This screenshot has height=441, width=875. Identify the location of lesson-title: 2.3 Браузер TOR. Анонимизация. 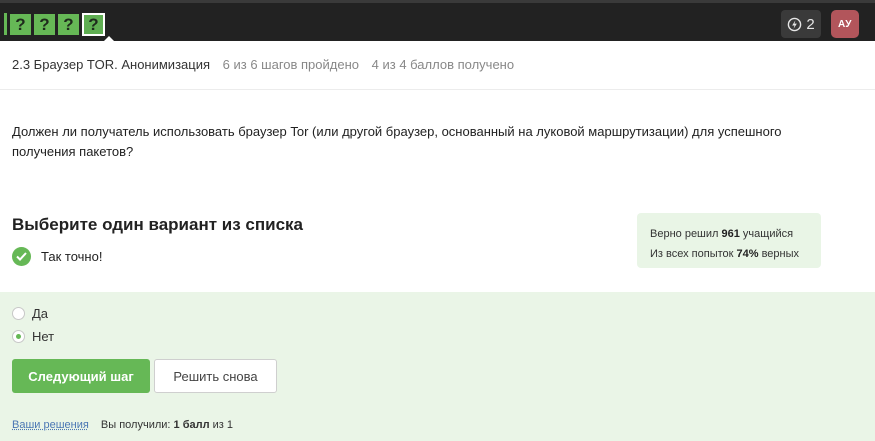
(111, 64).